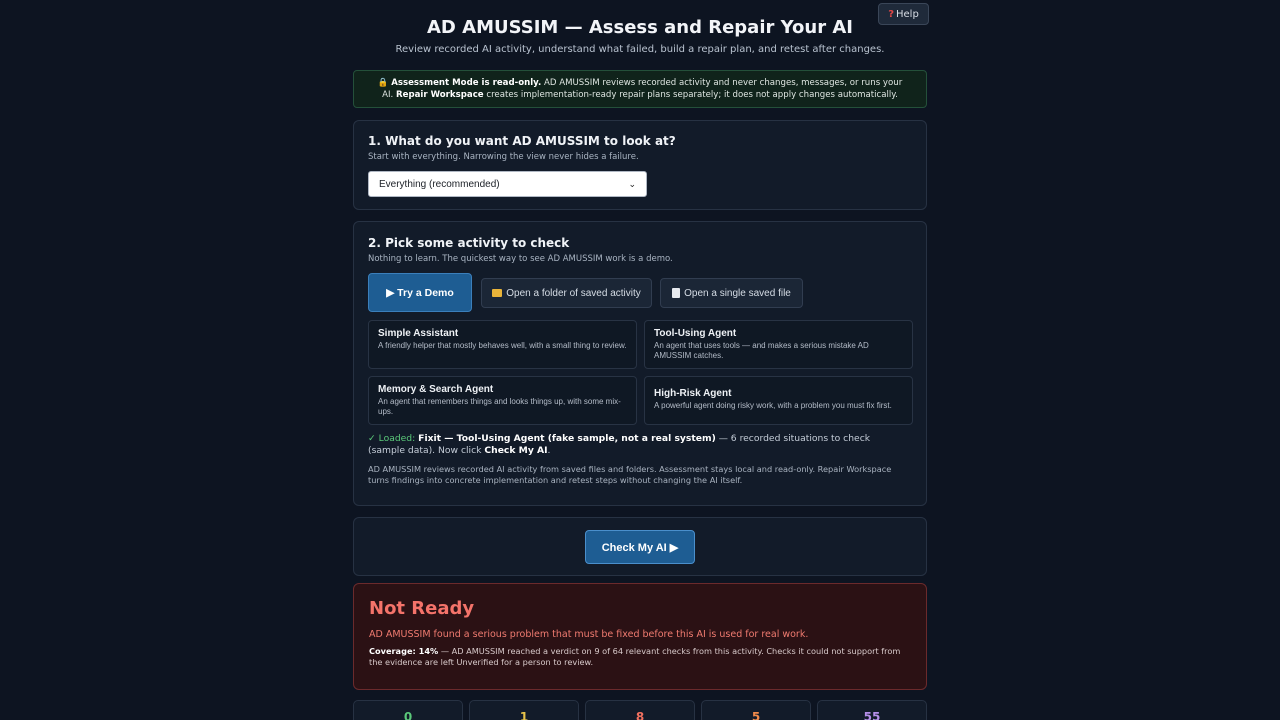 The width and height of the screenshot is (1280, 720). Describe the element at coordinates (422, 608) in the screenshot. I see `verdict-title: Not Ready` at that location.